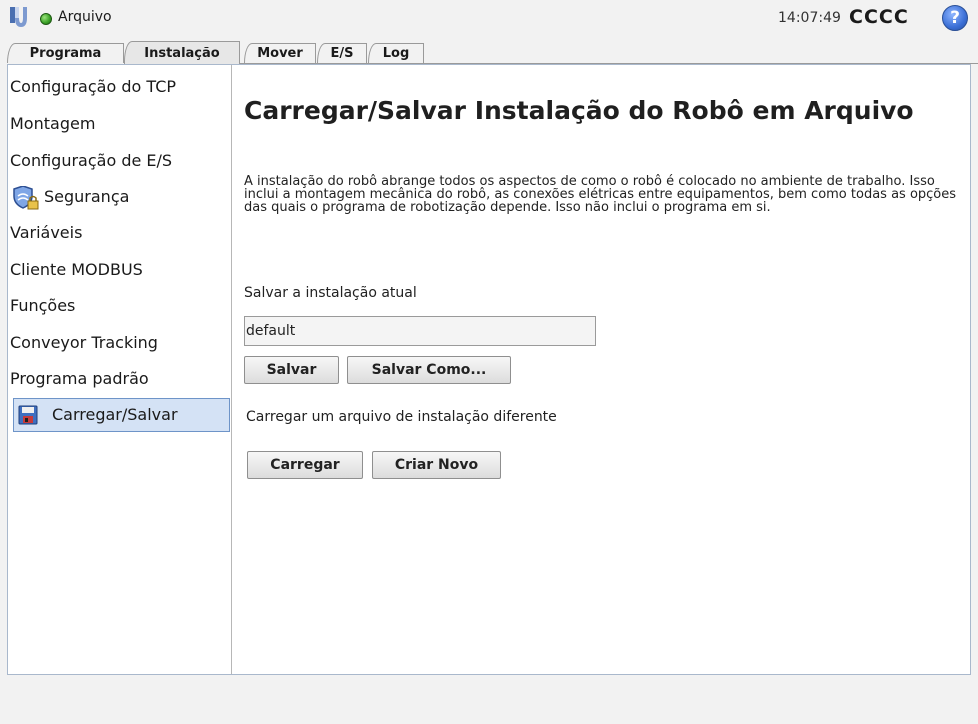 The height and width of the screenshot is (724, 978). Describe the element at coordinates (120, 270) in the screenshot. I see `sidebar-item-modbus: Cliente MODBUS` at that location.